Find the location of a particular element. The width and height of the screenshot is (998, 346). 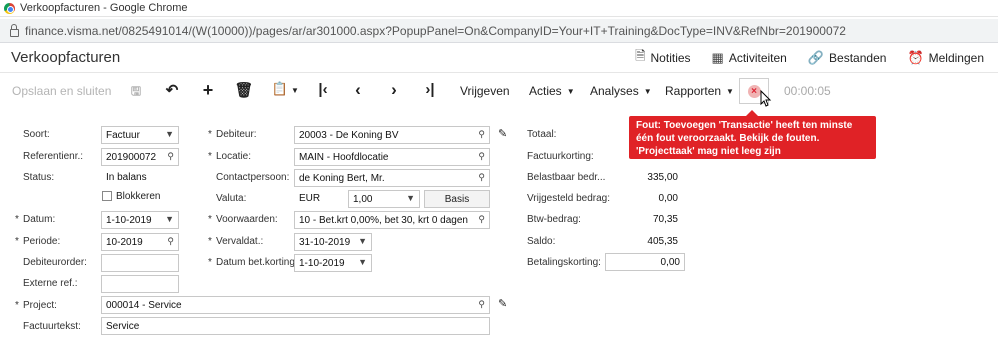

location-label: Locatie: is located at coordinates (229, 156).